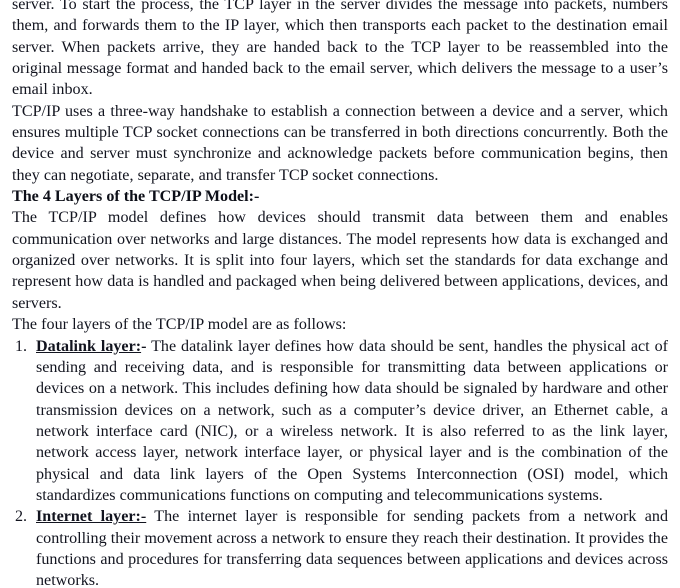 The height and width of the screenshot is (588, 680). What do you see at coordinates (91, 517) in the screenshot?
I see `list-item-term: Internet layer:-` at bounding box center [91, 517].